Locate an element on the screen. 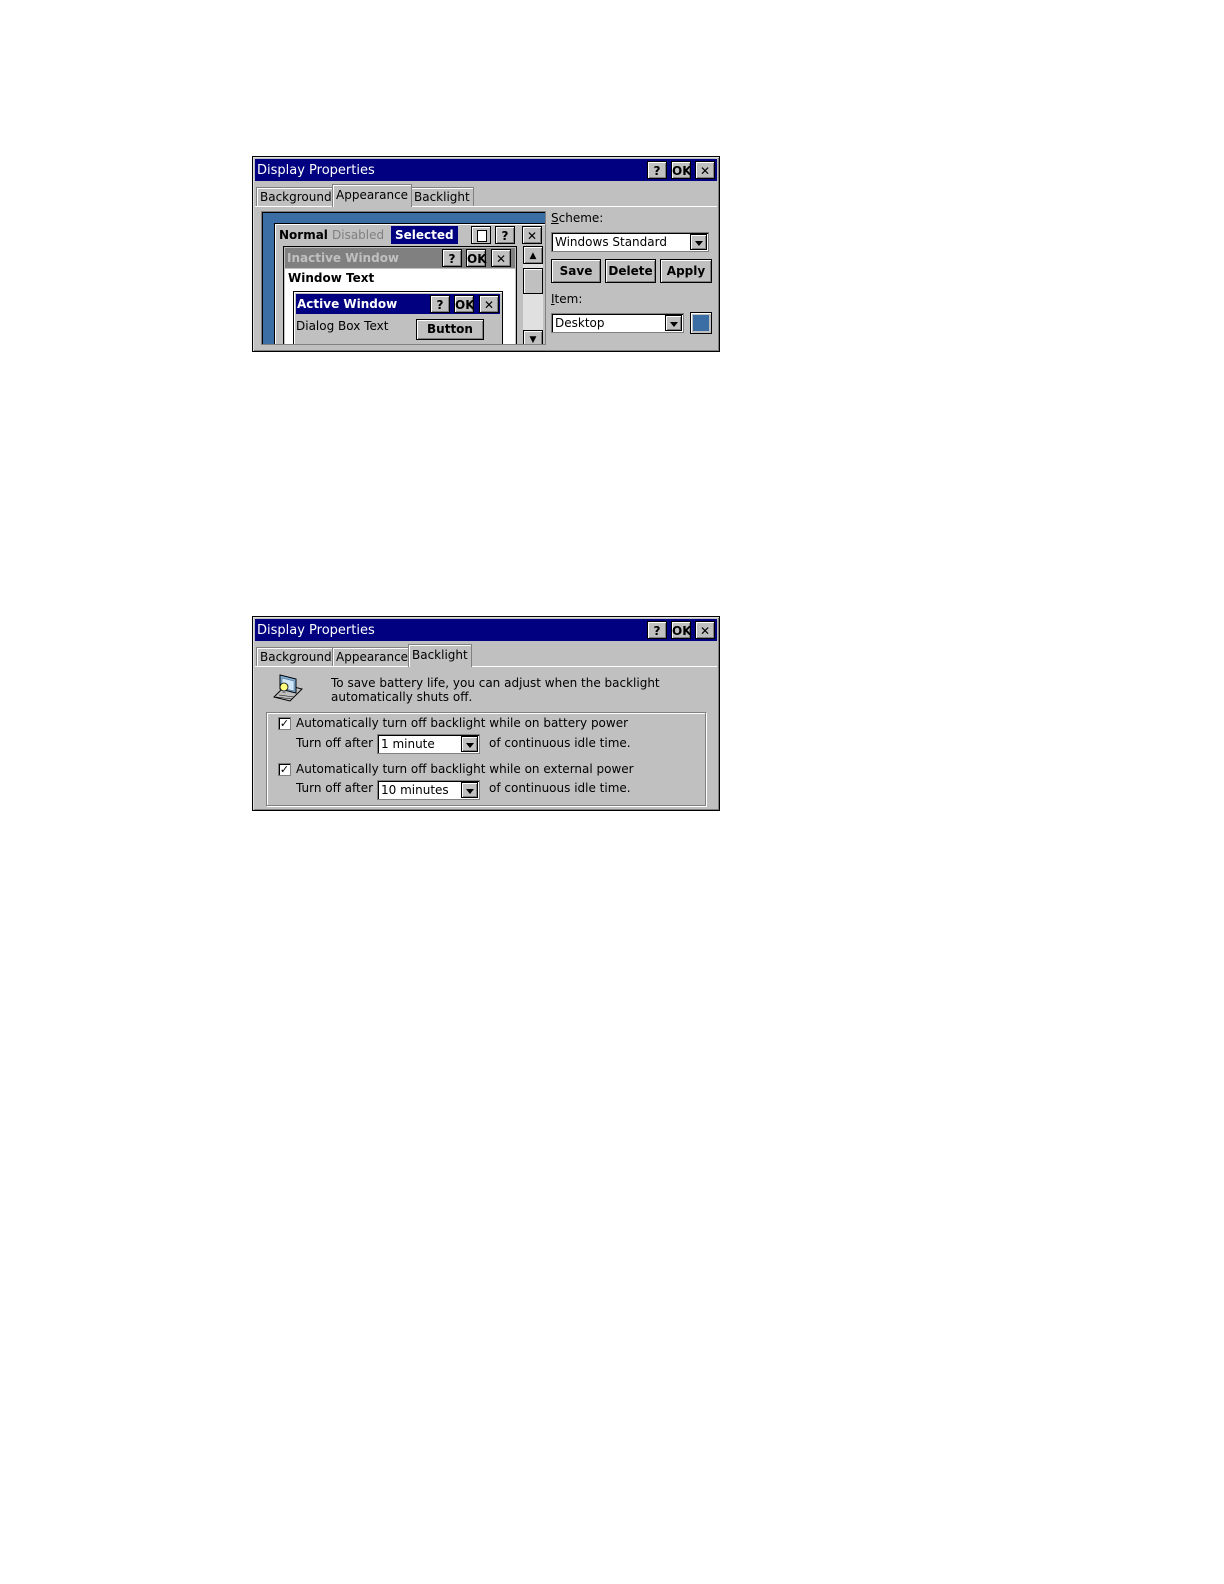 This screenshot has height=1584, width=1224. menu-selected: Selected is located at coordinates (424, 235).